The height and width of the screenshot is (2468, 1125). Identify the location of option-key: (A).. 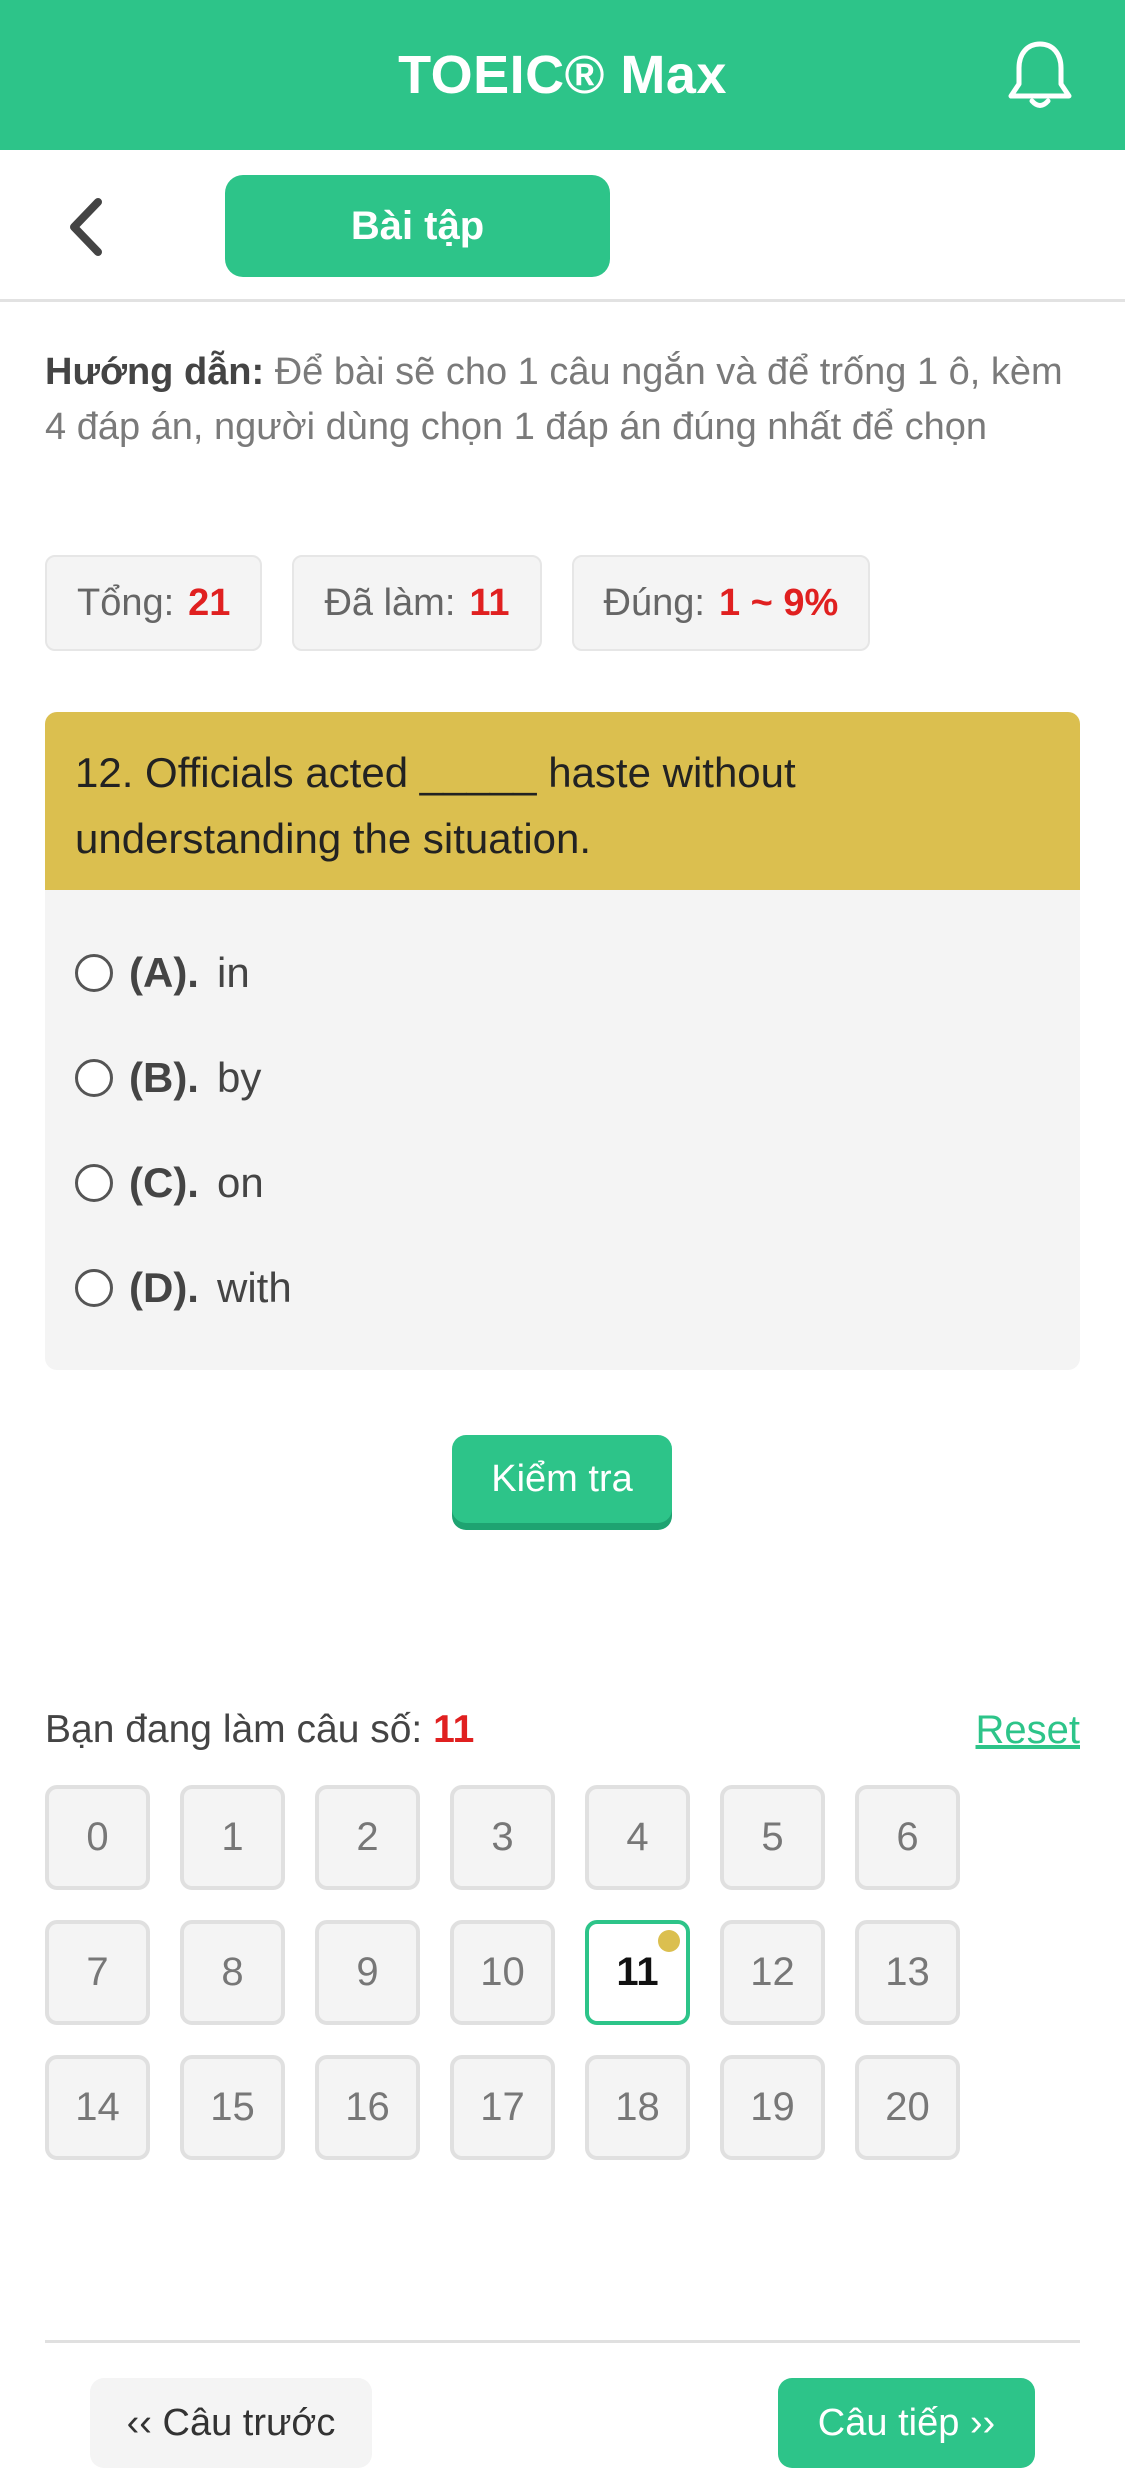
(164, 972).